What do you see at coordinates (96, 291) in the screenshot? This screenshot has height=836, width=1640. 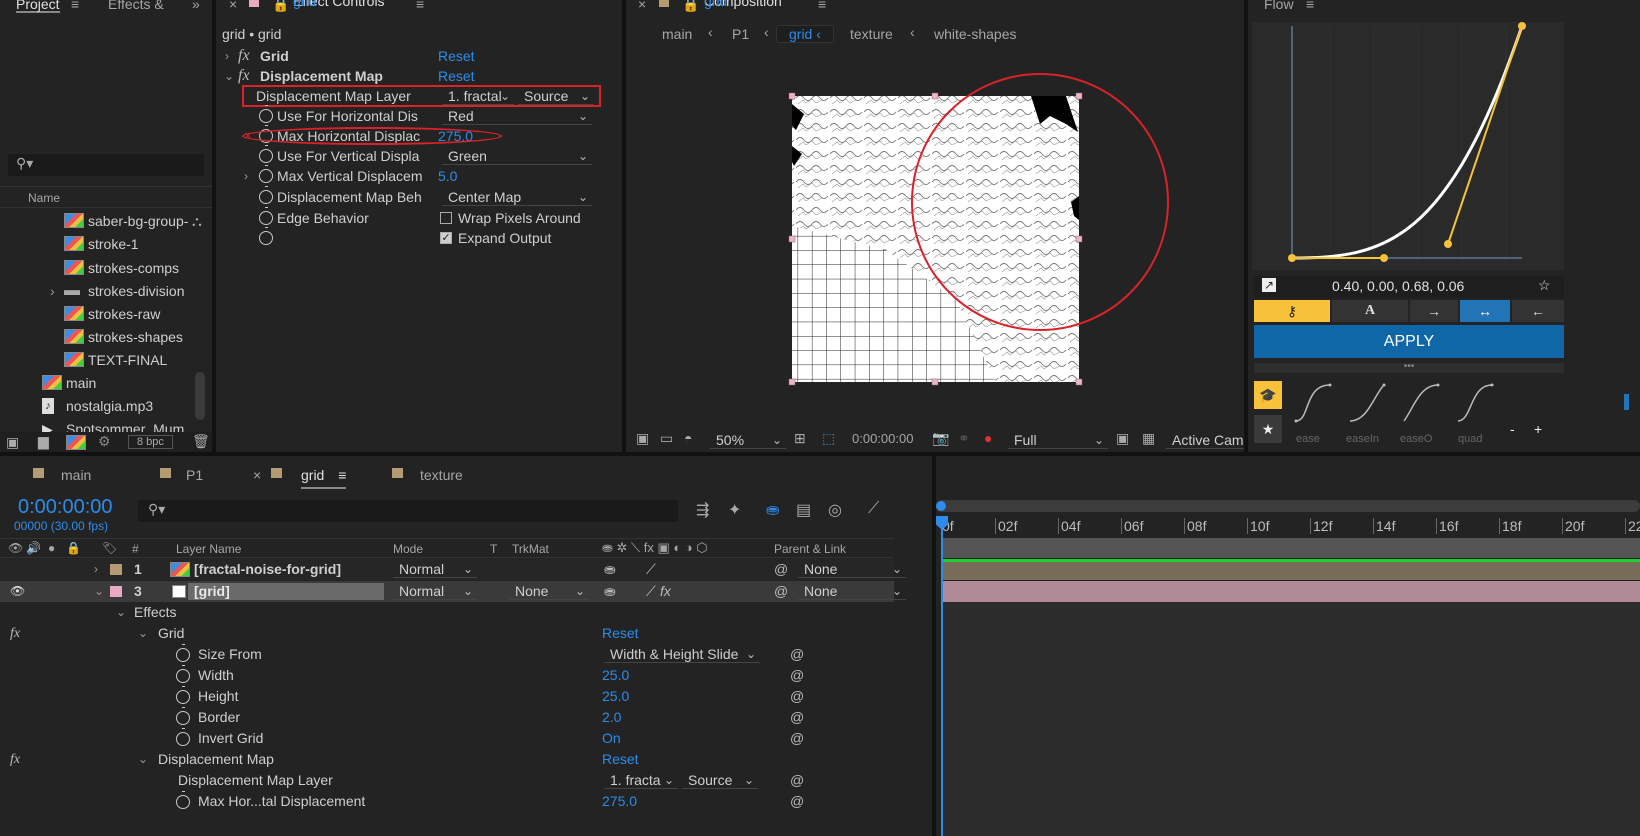 I see `project-item: ▬ › strokes-division` at bounding box center [96, 291].